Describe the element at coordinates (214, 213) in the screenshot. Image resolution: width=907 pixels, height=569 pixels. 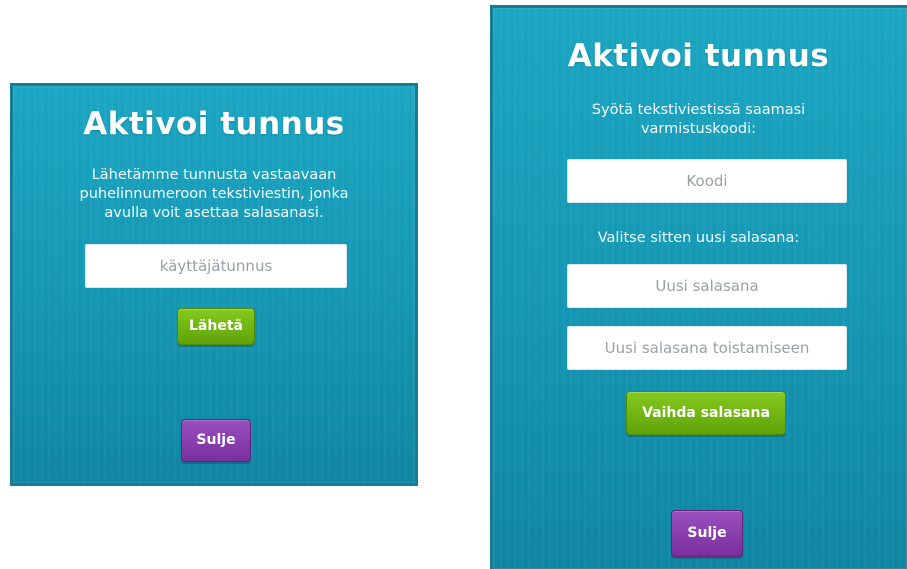
I see `description-line: avulla voit asettaa salasanasi.` at that location.